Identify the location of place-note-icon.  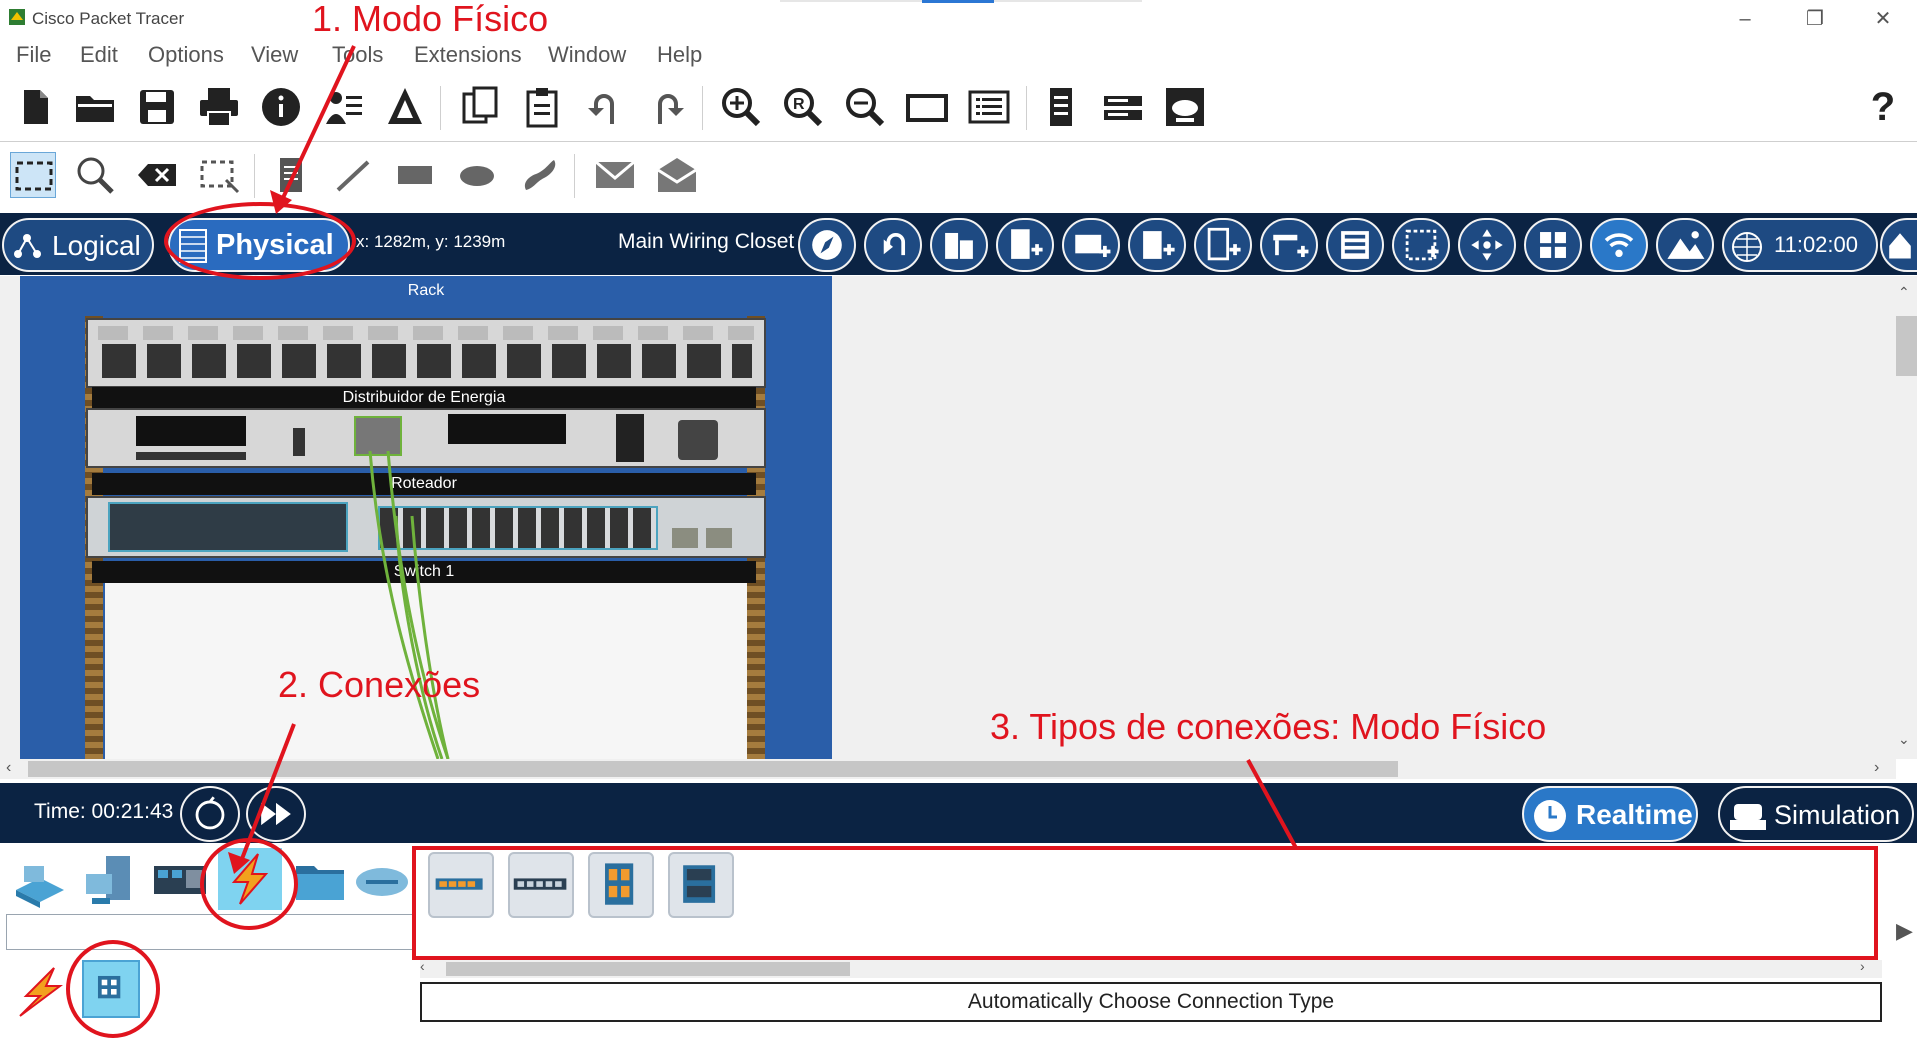
(291, 175).